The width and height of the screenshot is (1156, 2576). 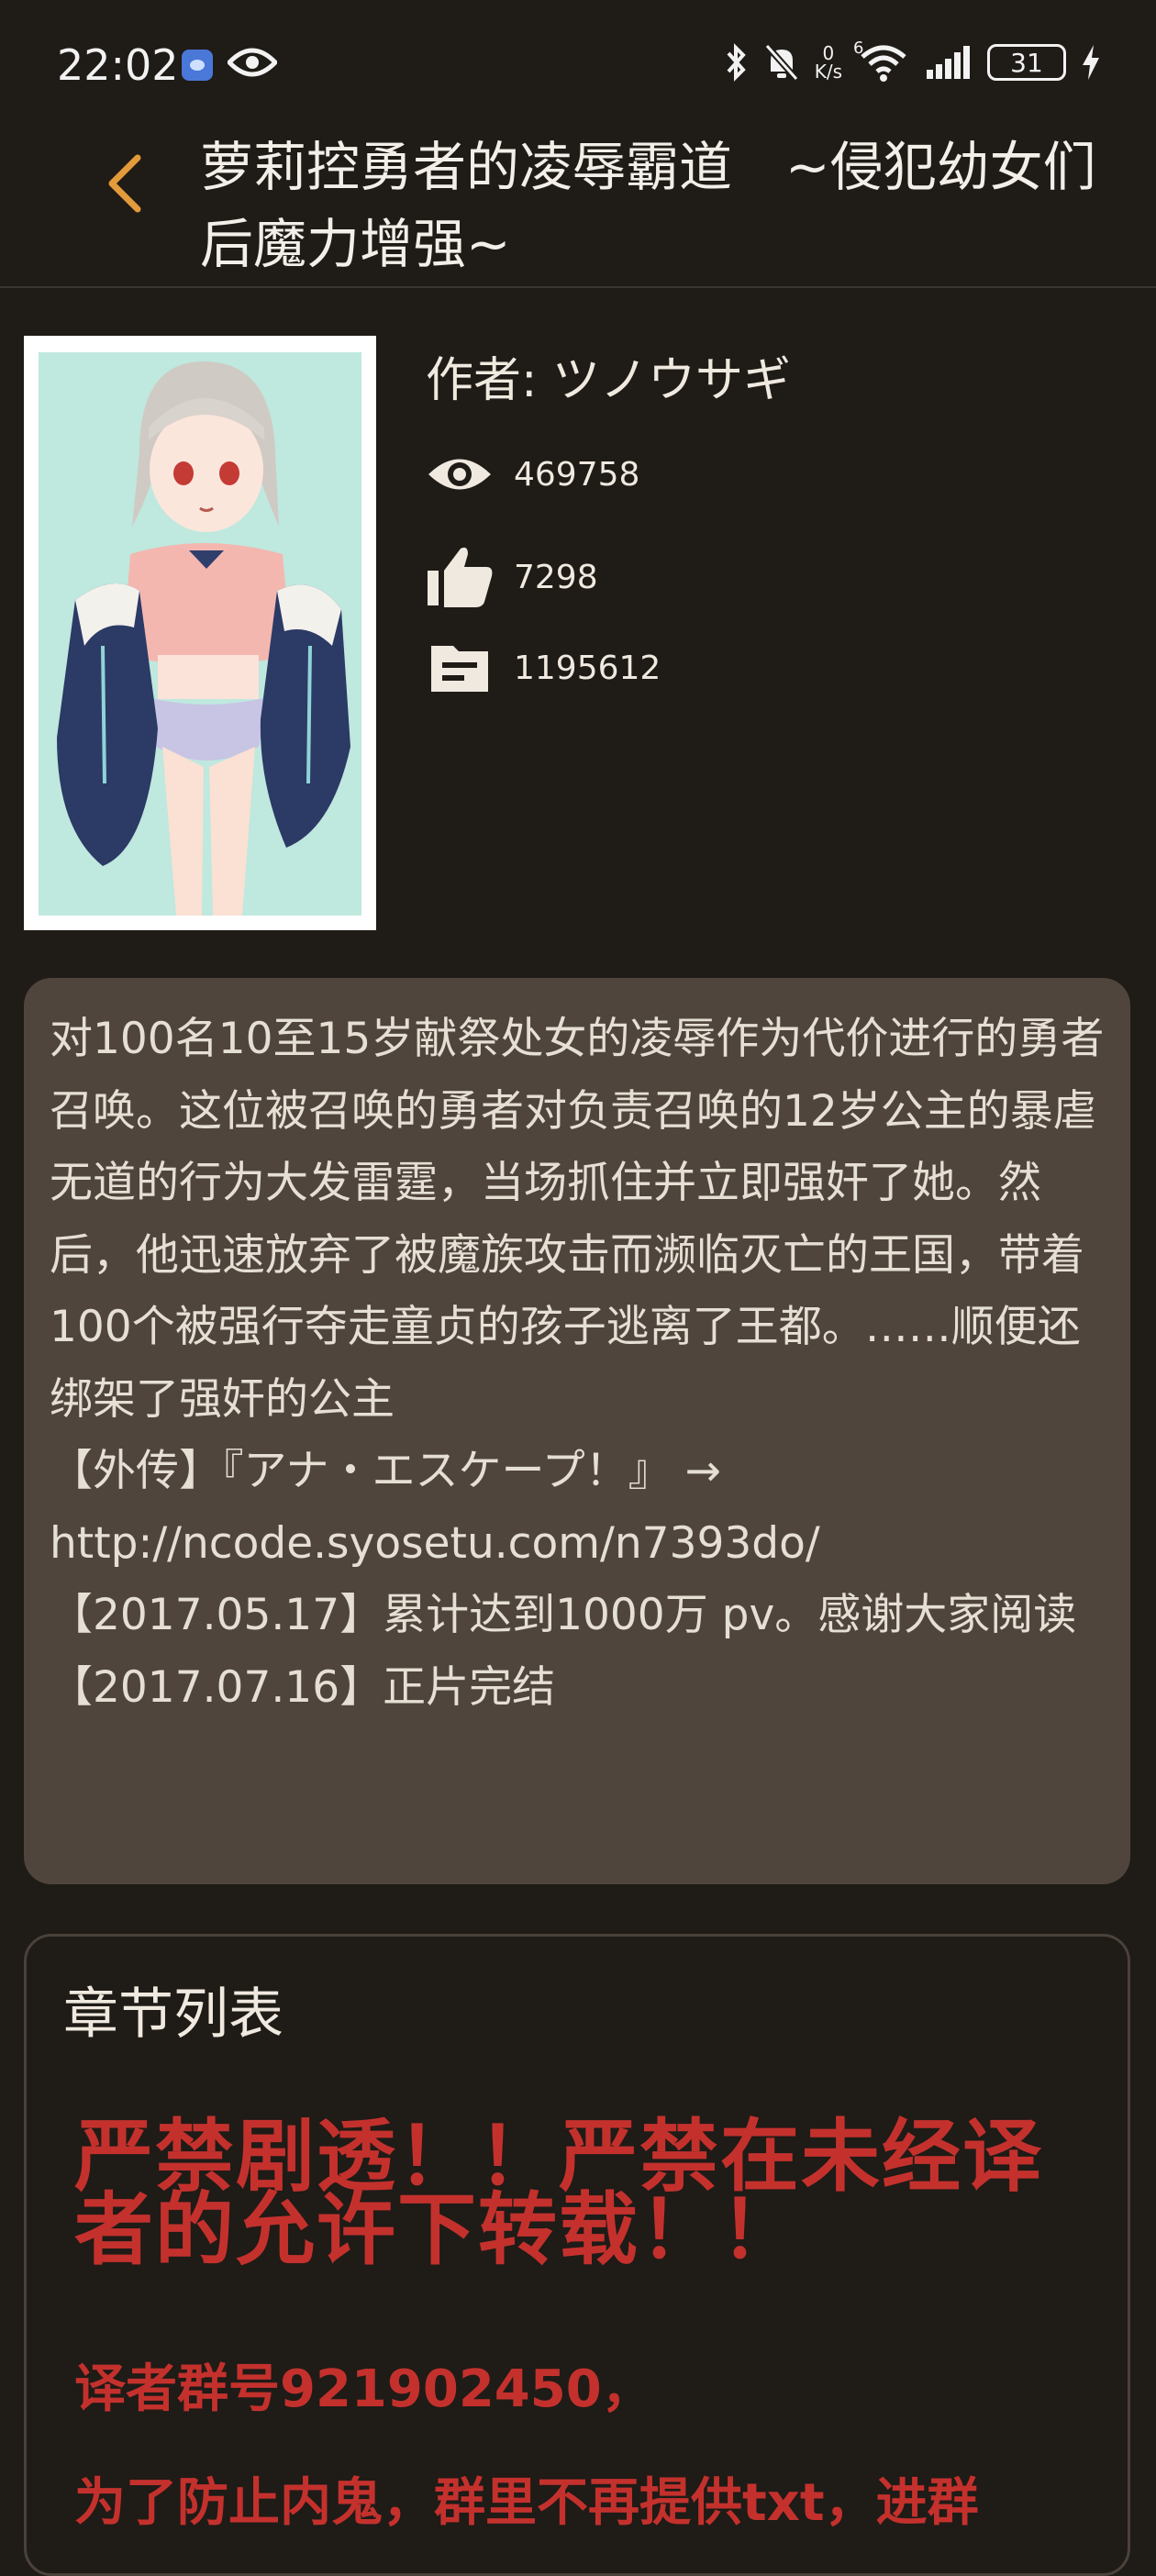 What do you see at coordinates (124, 183) in the screenshot?
I see `chevron-left-icon` at bounding box center [124, 183].